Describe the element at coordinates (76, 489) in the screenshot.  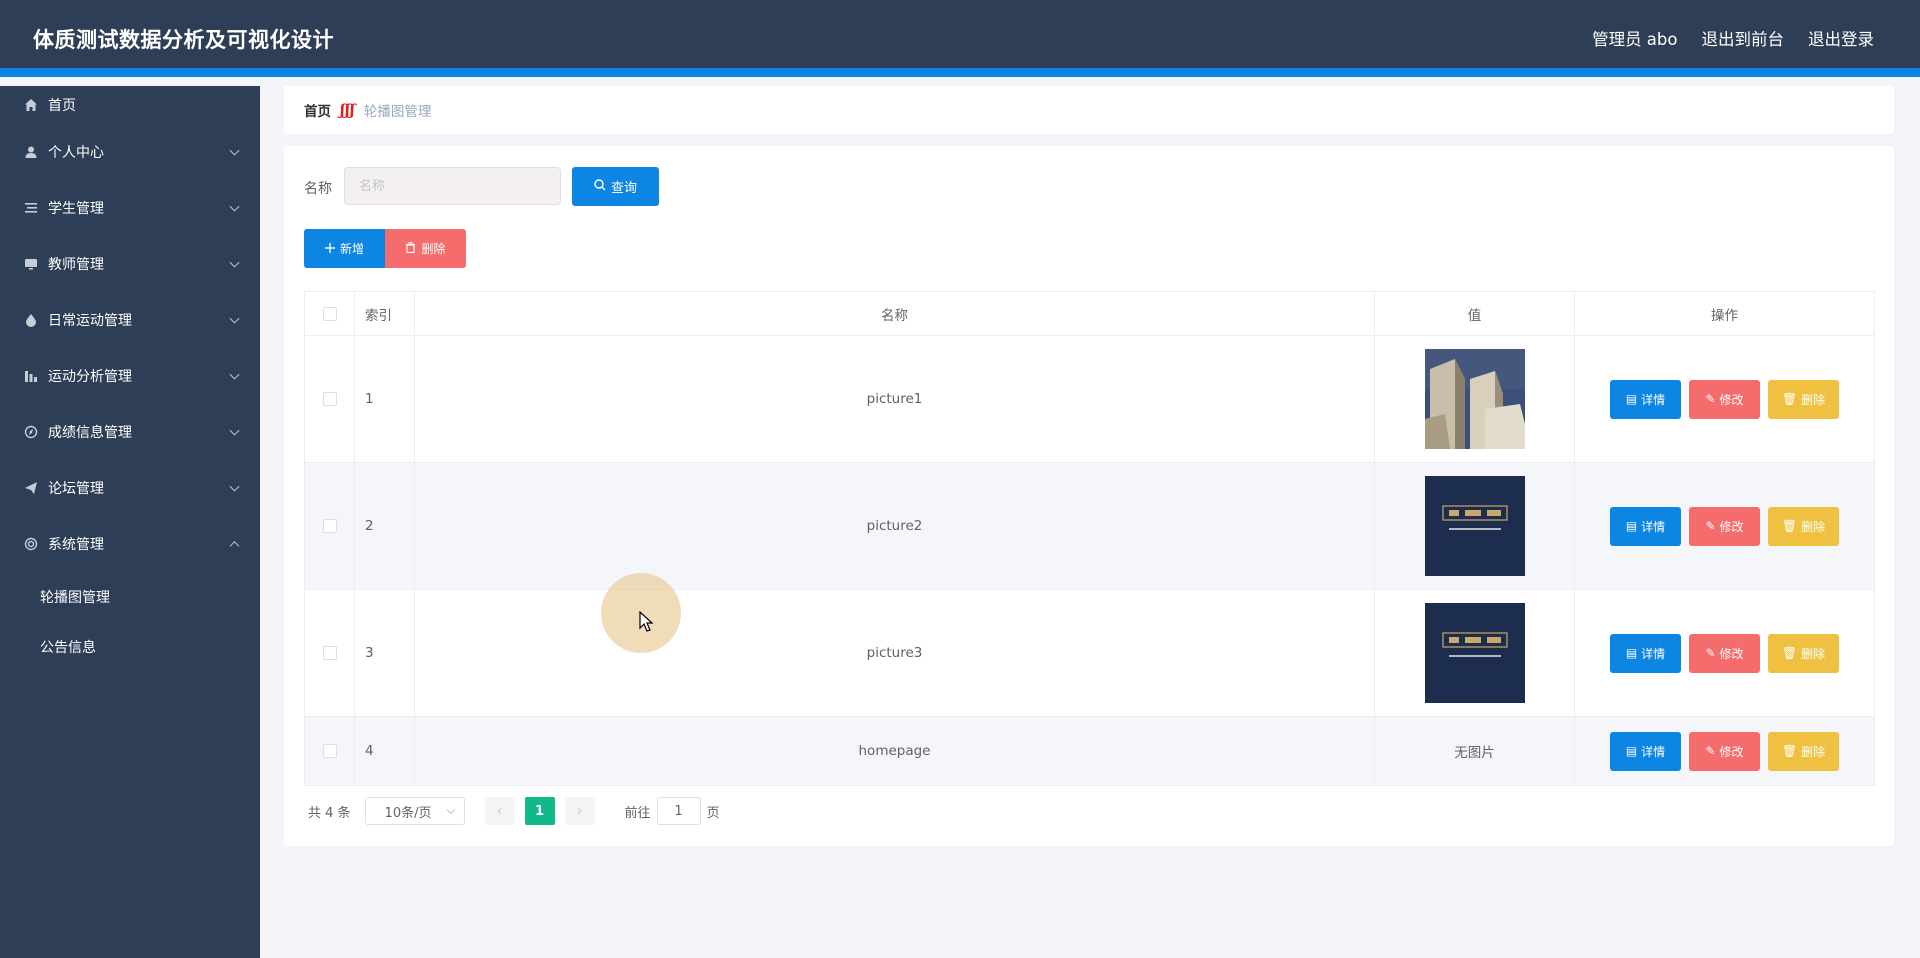
I see `sidebar-item-label: 论坛管理` at that location.